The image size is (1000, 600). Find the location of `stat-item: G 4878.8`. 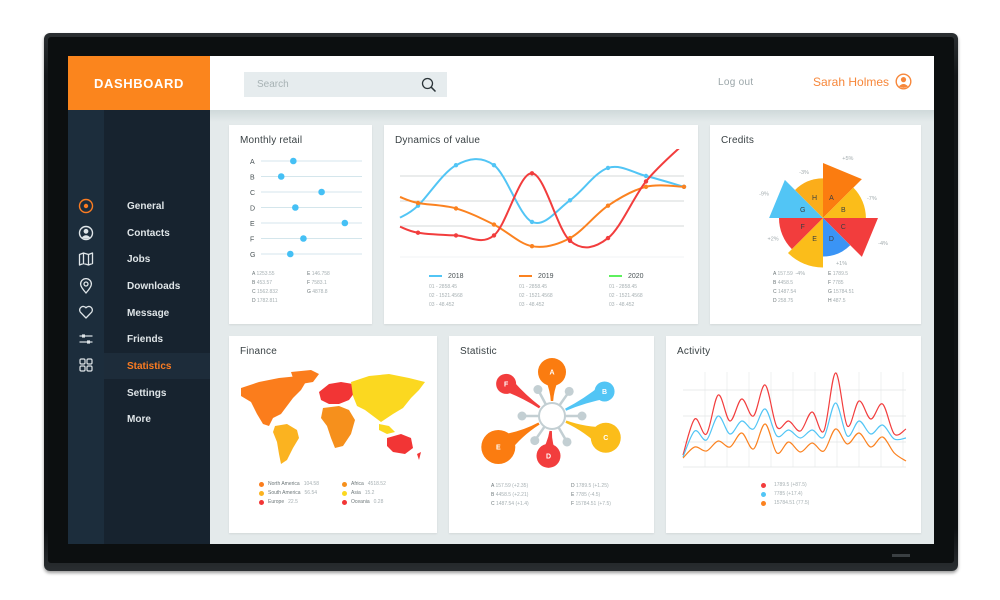

stat-item: G 4878.8 is located at coordinates (317, 292).